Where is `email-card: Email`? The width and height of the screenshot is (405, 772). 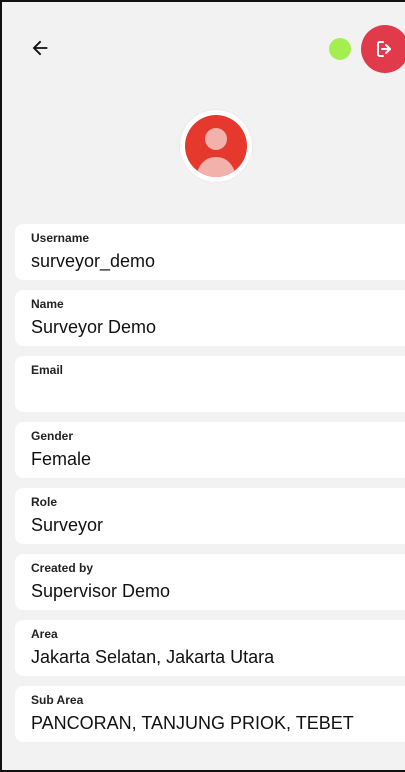 email-card: Email is located at coordinates (210, 384).